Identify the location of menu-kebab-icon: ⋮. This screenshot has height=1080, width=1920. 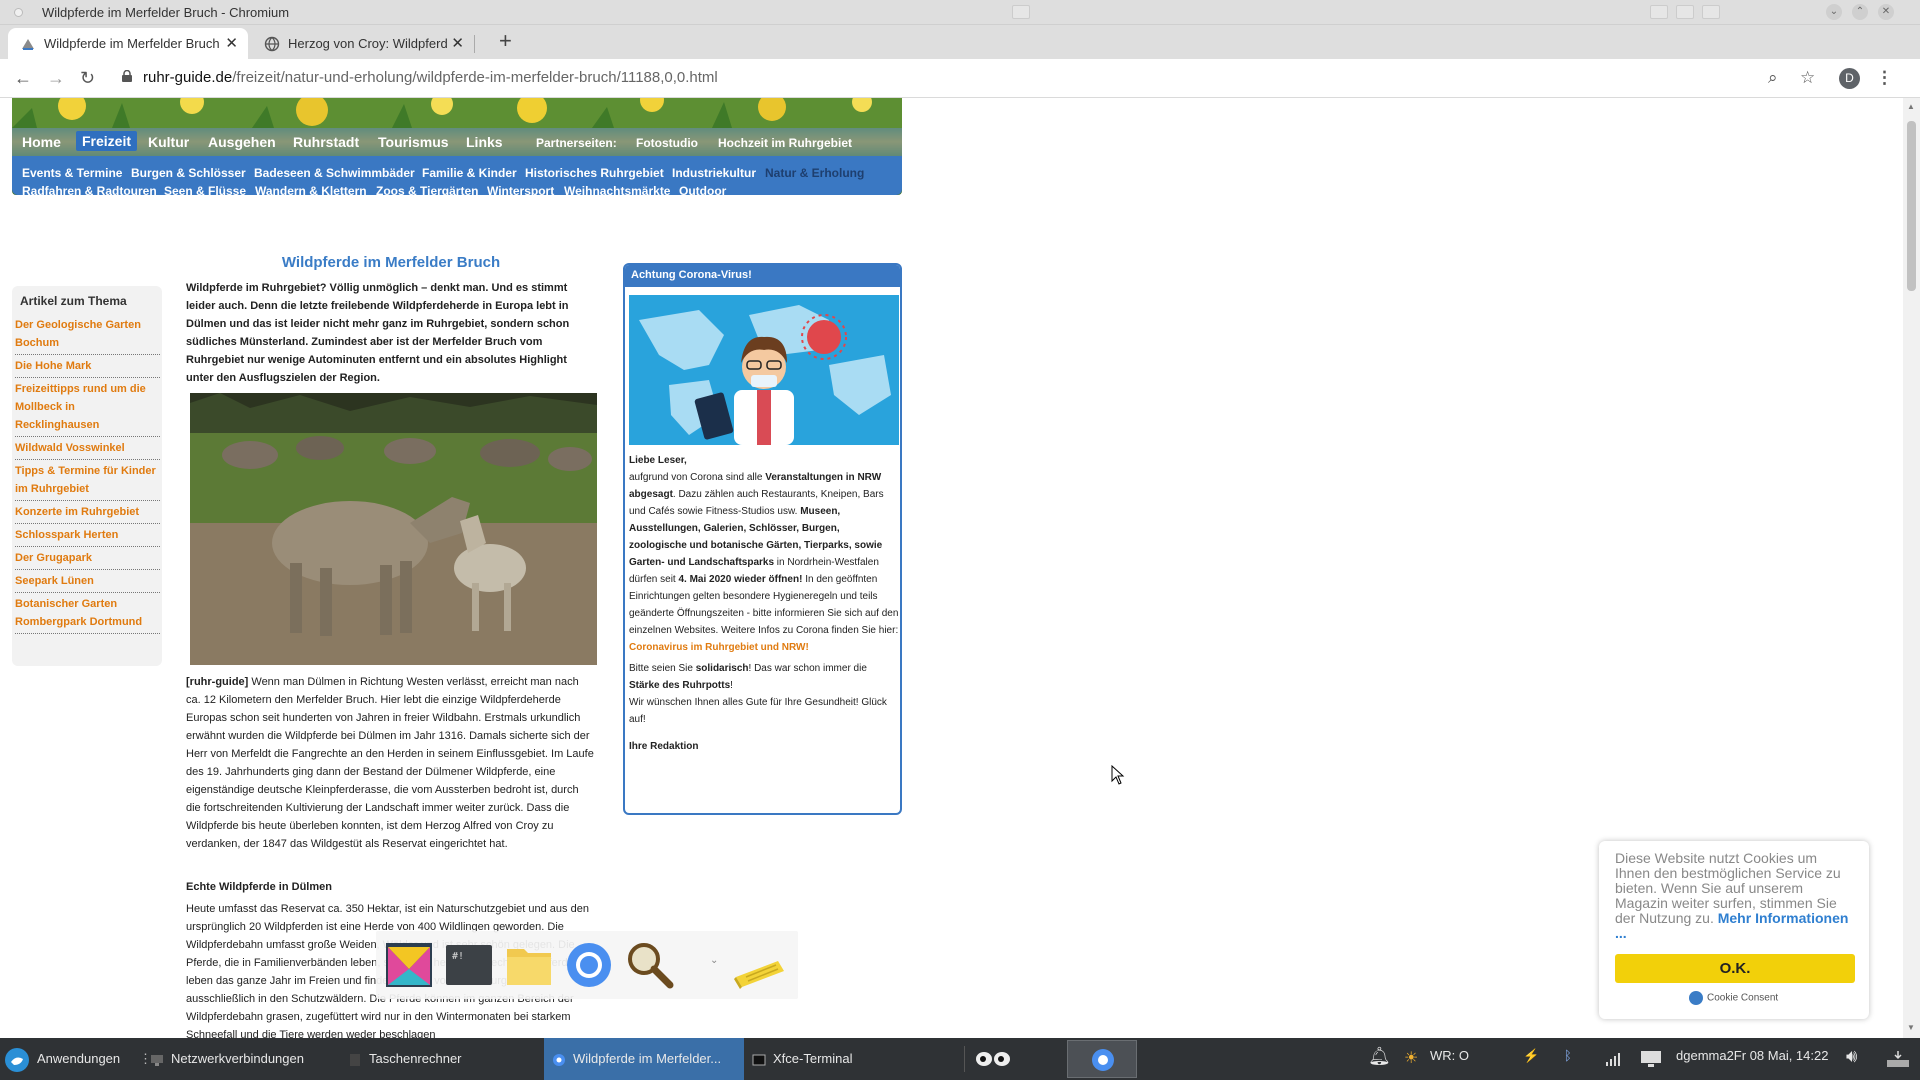
(1884, 78).